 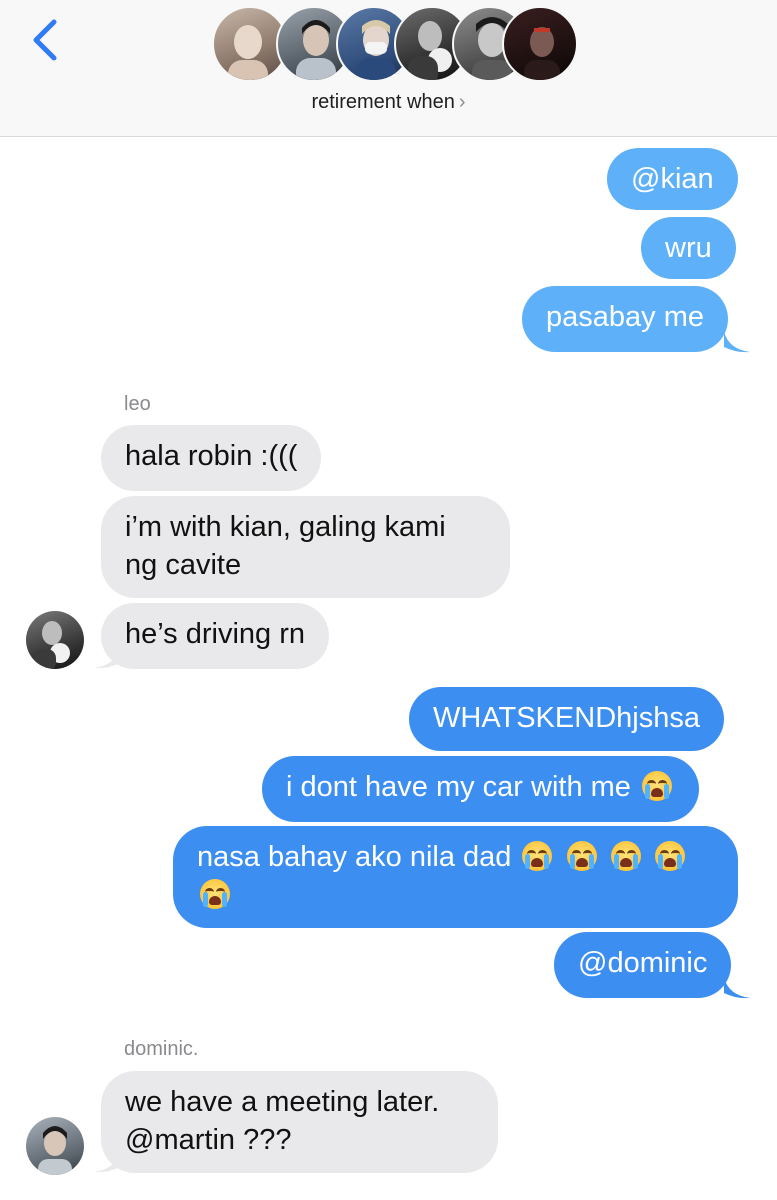 I want to click on message-text: pasabay me, so click(x=625, y=317).